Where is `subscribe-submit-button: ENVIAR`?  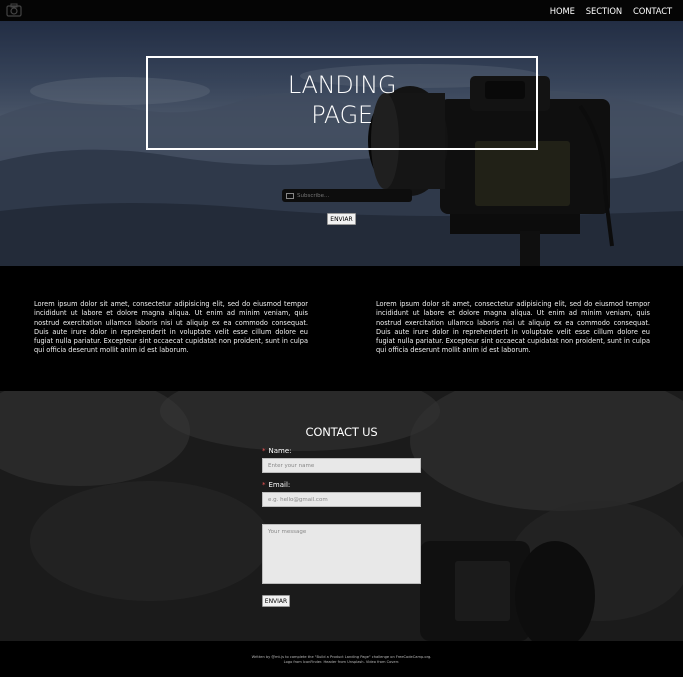 subscribe-submit-button: ENVIAR is located at coordinates (341, 219).